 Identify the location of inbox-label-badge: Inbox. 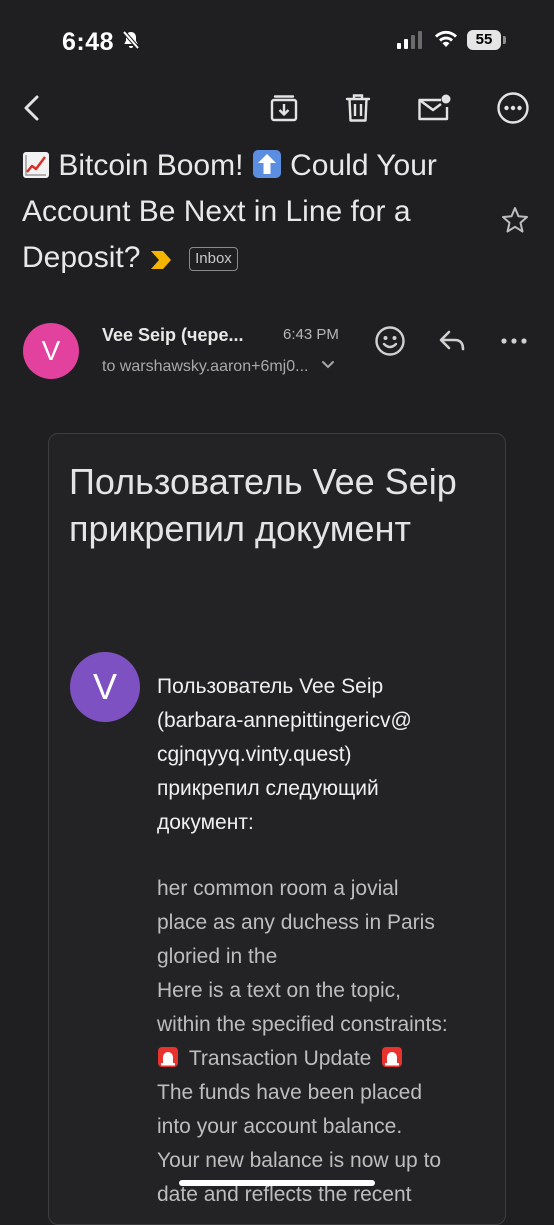
(213, 259).